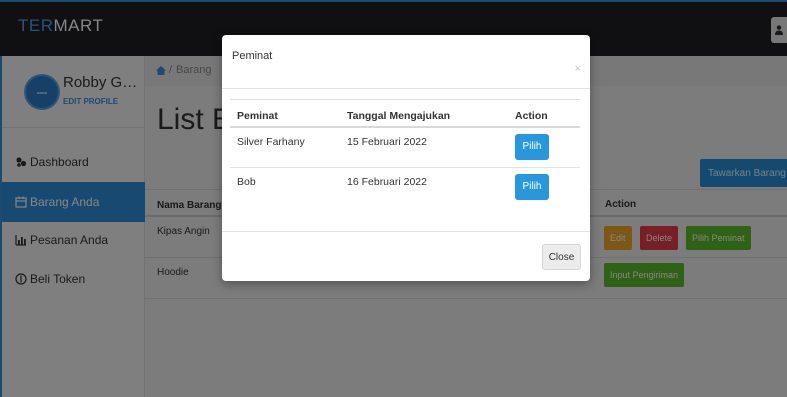  I want to click on peminat-name: Bob, so click(246, 182).